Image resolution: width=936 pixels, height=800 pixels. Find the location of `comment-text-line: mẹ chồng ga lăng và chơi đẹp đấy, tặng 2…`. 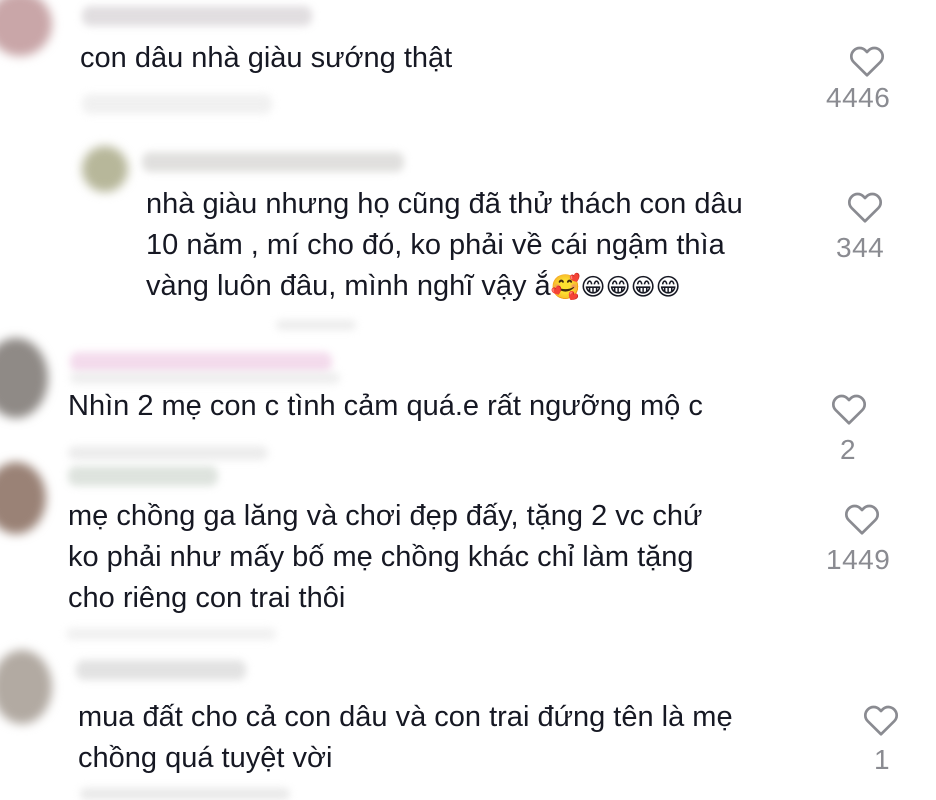

comment-text-line: mẹ chồng ga lăng và chơi đẹp đấy, tặng 2… is located at coordinates (385, 516).